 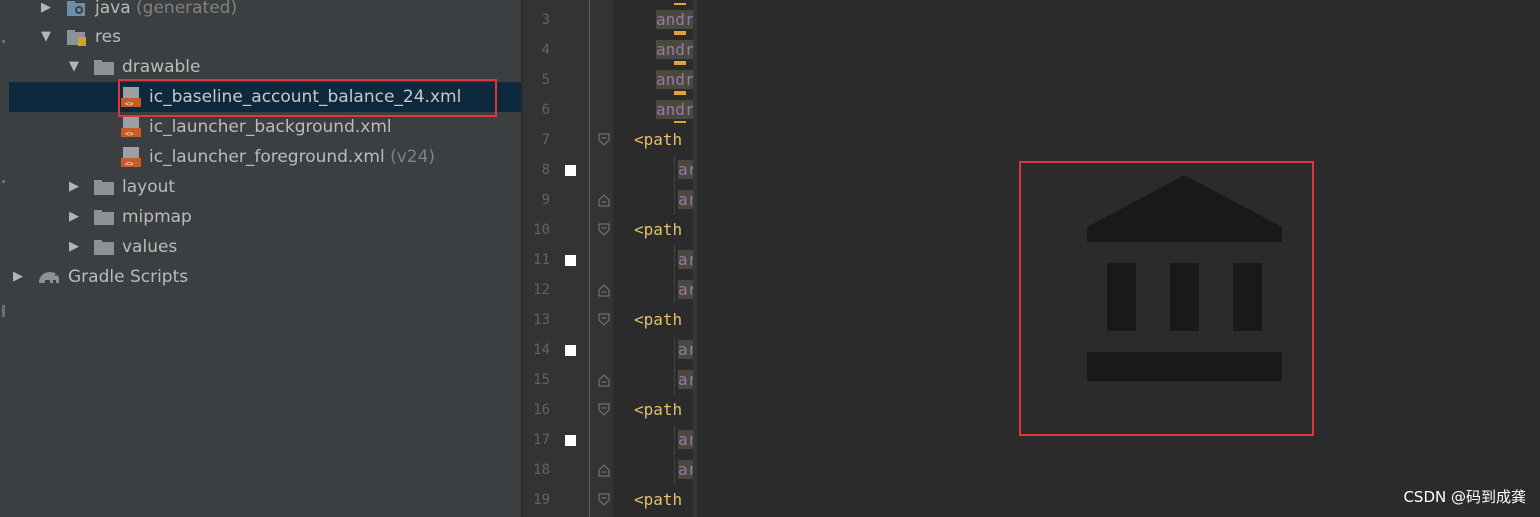 What do you see at coordinates (265, 277) in the screenshot?
I see `tree-item-gradle-scripts: ▶ Gradle Scripts` at bounding box center [265, 277].